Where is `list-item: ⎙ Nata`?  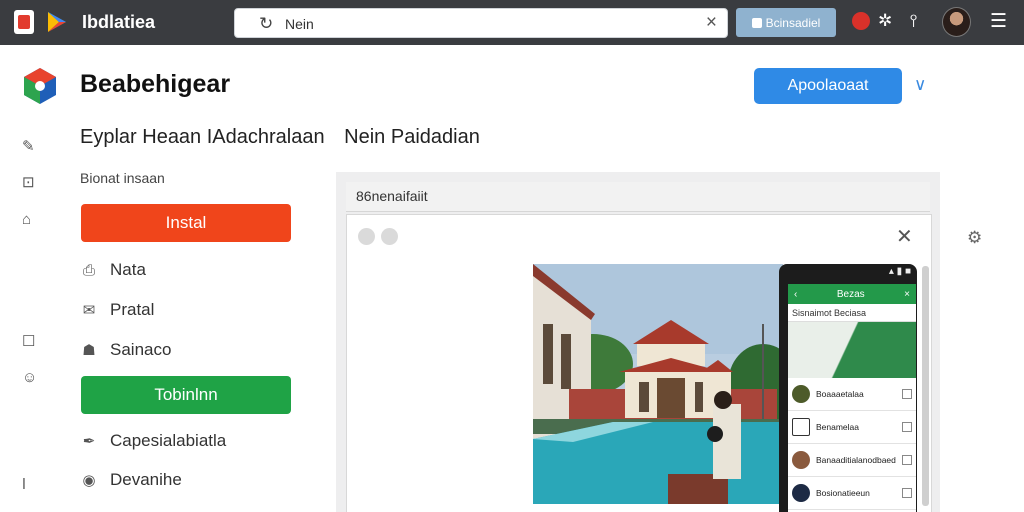
list-item: ⎙ Nata is located at coordinates (113, 270).